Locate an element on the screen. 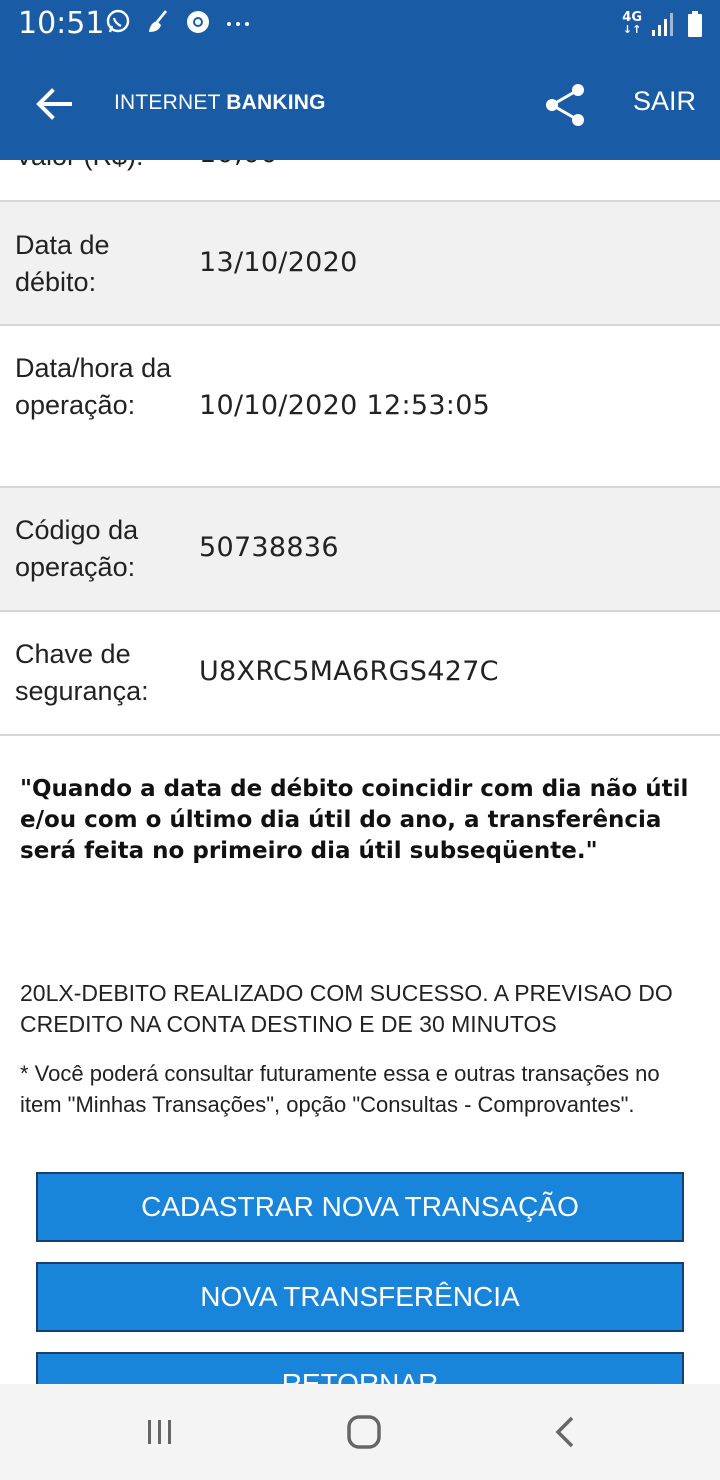 This screenshot has height=1480, width=720. system-icons: 4G ↓↑ is located at coordinates (663, 24).